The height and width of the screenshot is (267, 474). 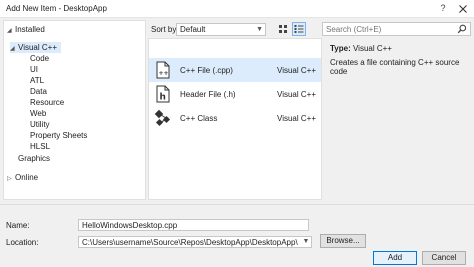 I want to click on template-item-cpp-file: ++ C++ File (.cpp) Visual C++, so click(x=235, y=70).